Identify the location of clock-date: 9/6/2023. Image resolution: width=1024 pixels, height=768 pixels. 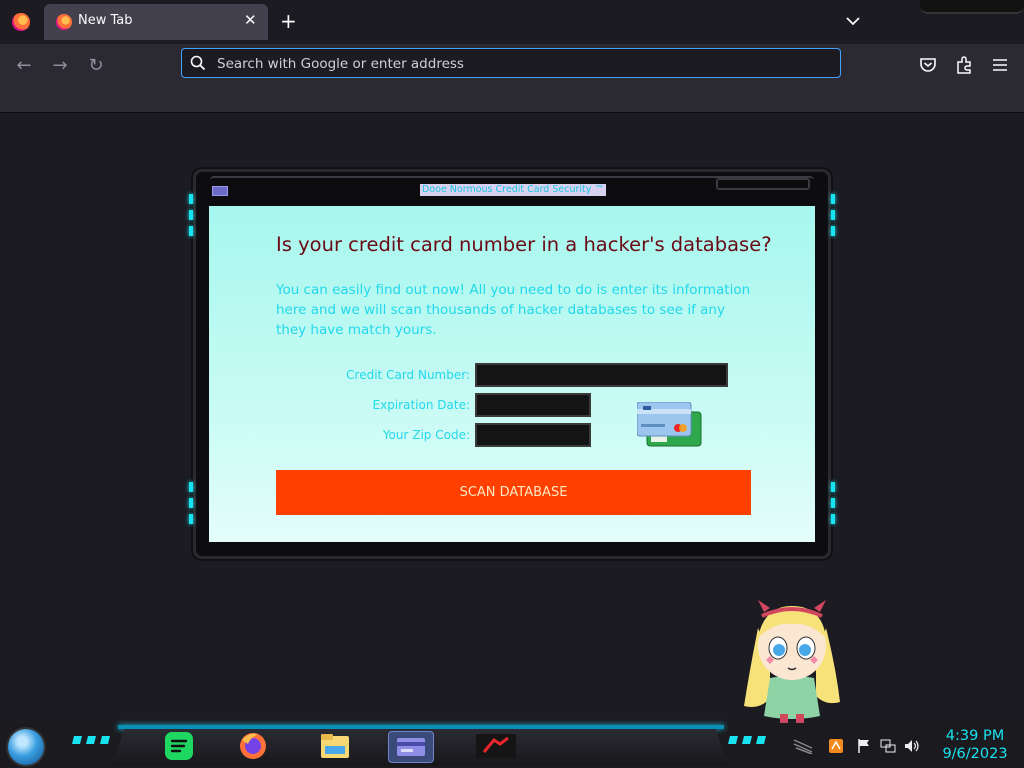
(975, 754).